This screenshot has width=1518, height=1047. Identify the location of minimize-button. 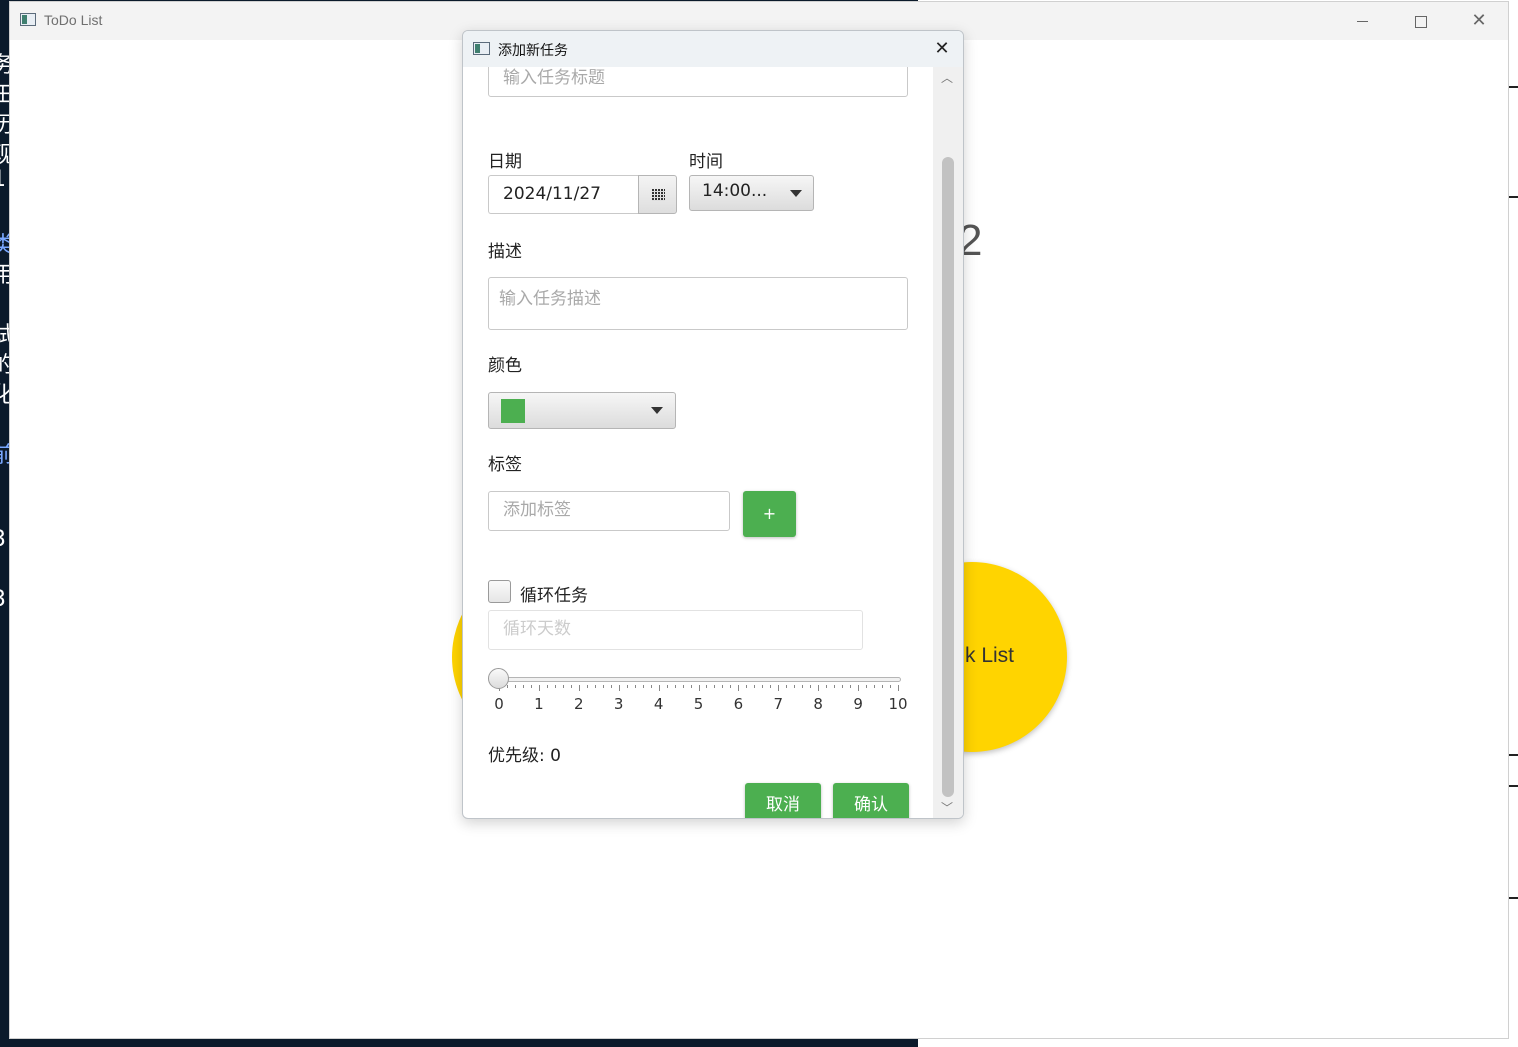
(1362, 21).